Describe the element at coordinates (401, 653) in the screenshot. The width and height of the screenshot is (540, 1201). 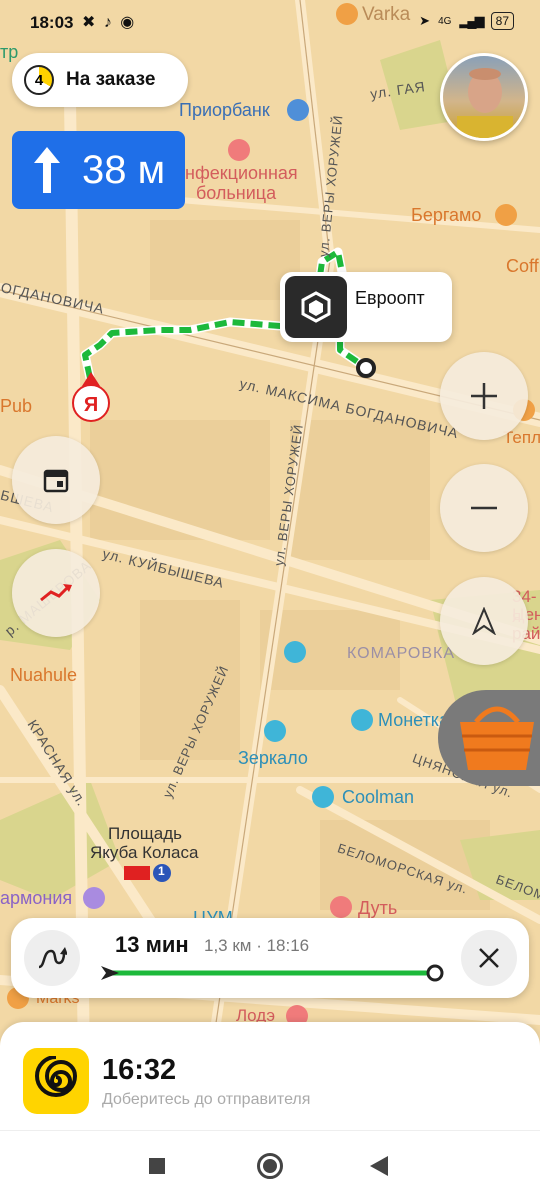
I see `label-komarovka: КОМАРОВКА` at that location.